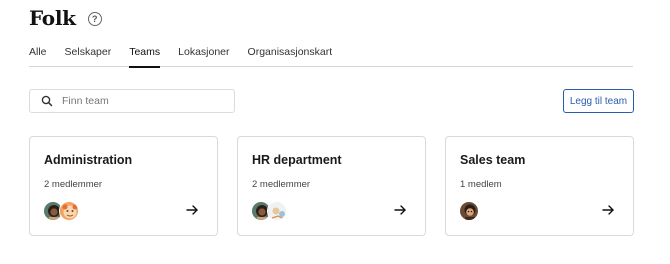 This screenshot has height=264, width=670. I want to click on page-title: Folk, so click(52, 18).